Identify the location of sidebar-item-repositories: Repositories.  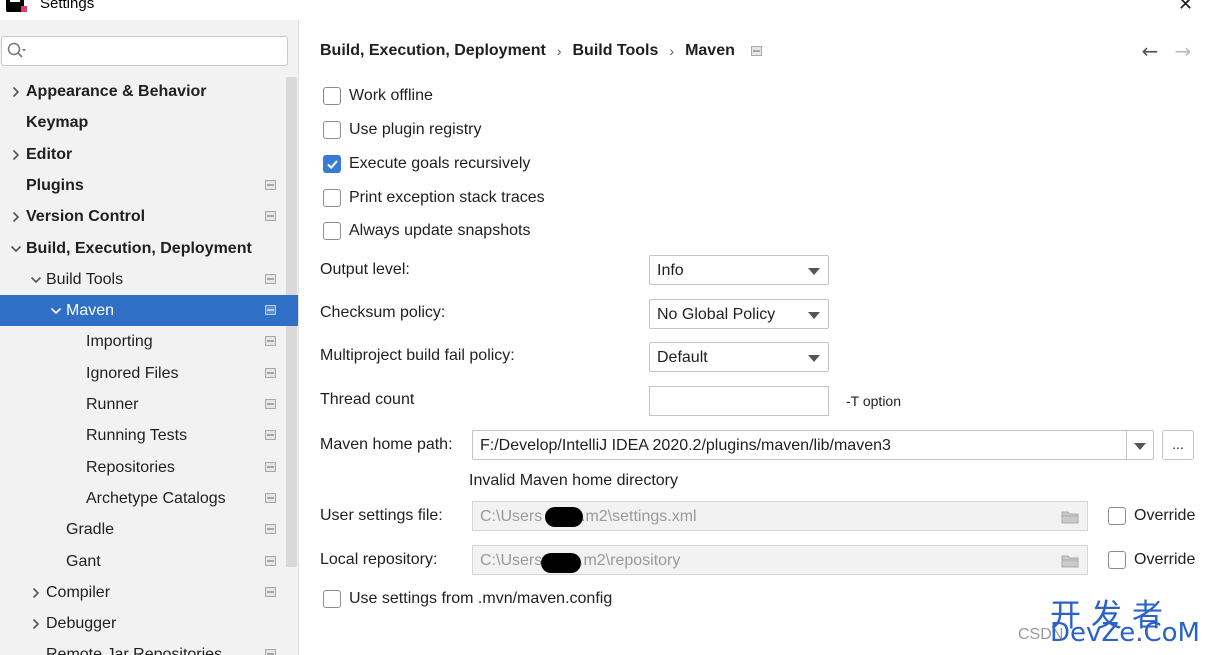
(149, 467).